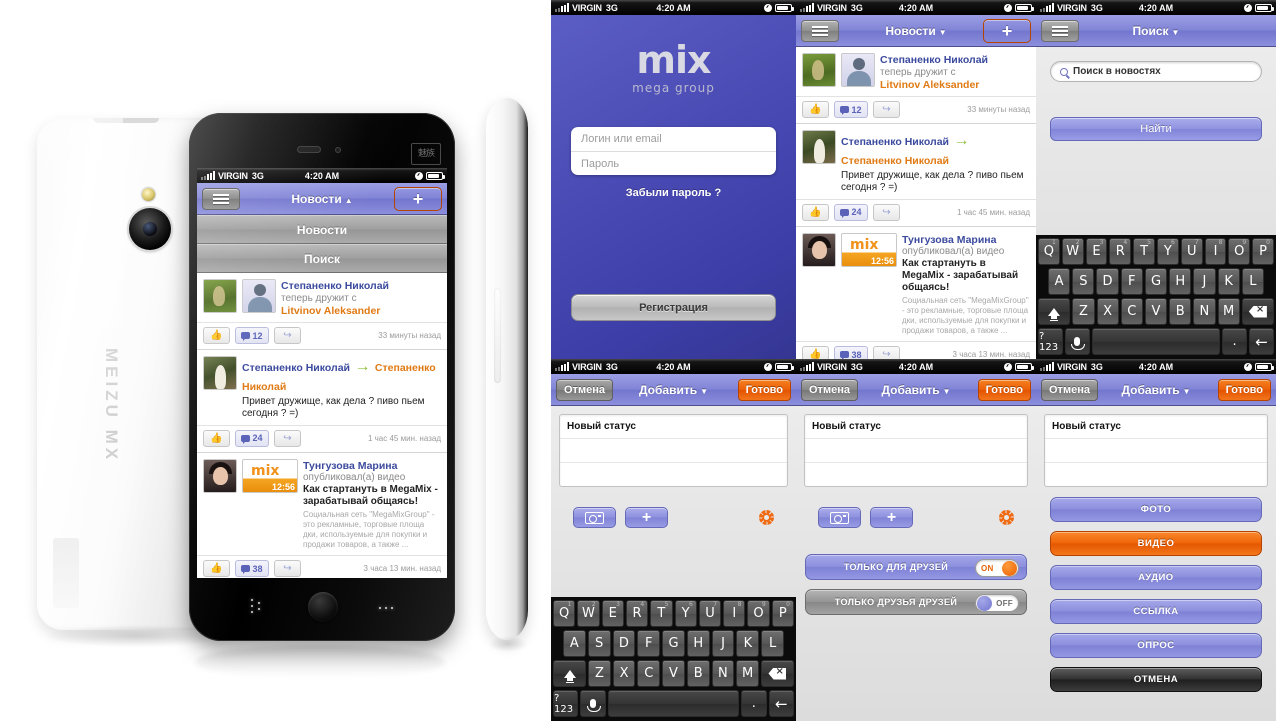 Image resolution: width=1276 pixels, height=721 pixels. Describe the element at coordinates (723, 643) in the screenshot. I see `key-j: J` at that location.